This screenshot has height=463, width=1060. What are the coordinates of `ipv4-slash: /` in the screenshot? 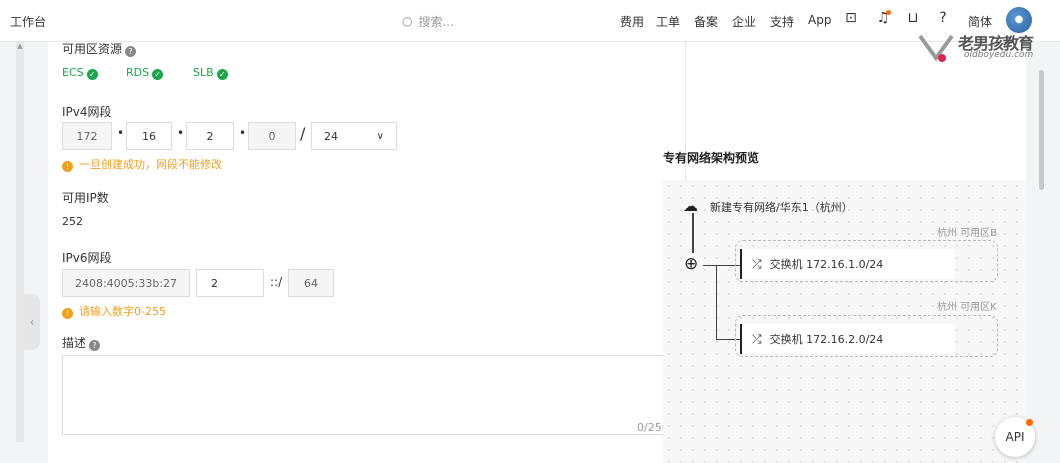 It's located at (303, 133).